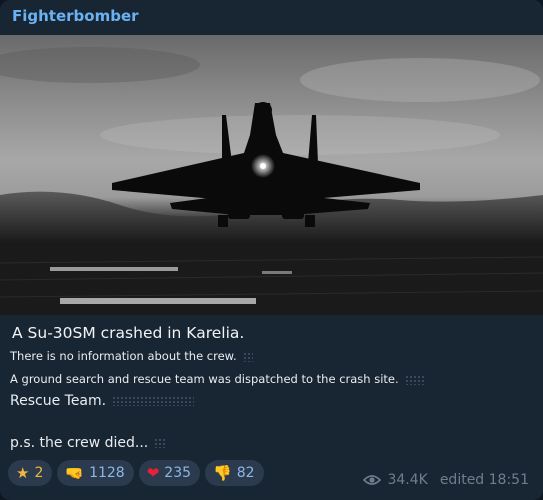 This screenshot has height=500, width=543. What do you see at coordinates (407, 480) in the screenshot?
I see `views-count: 34.4K` at bounding box center [407, 480].